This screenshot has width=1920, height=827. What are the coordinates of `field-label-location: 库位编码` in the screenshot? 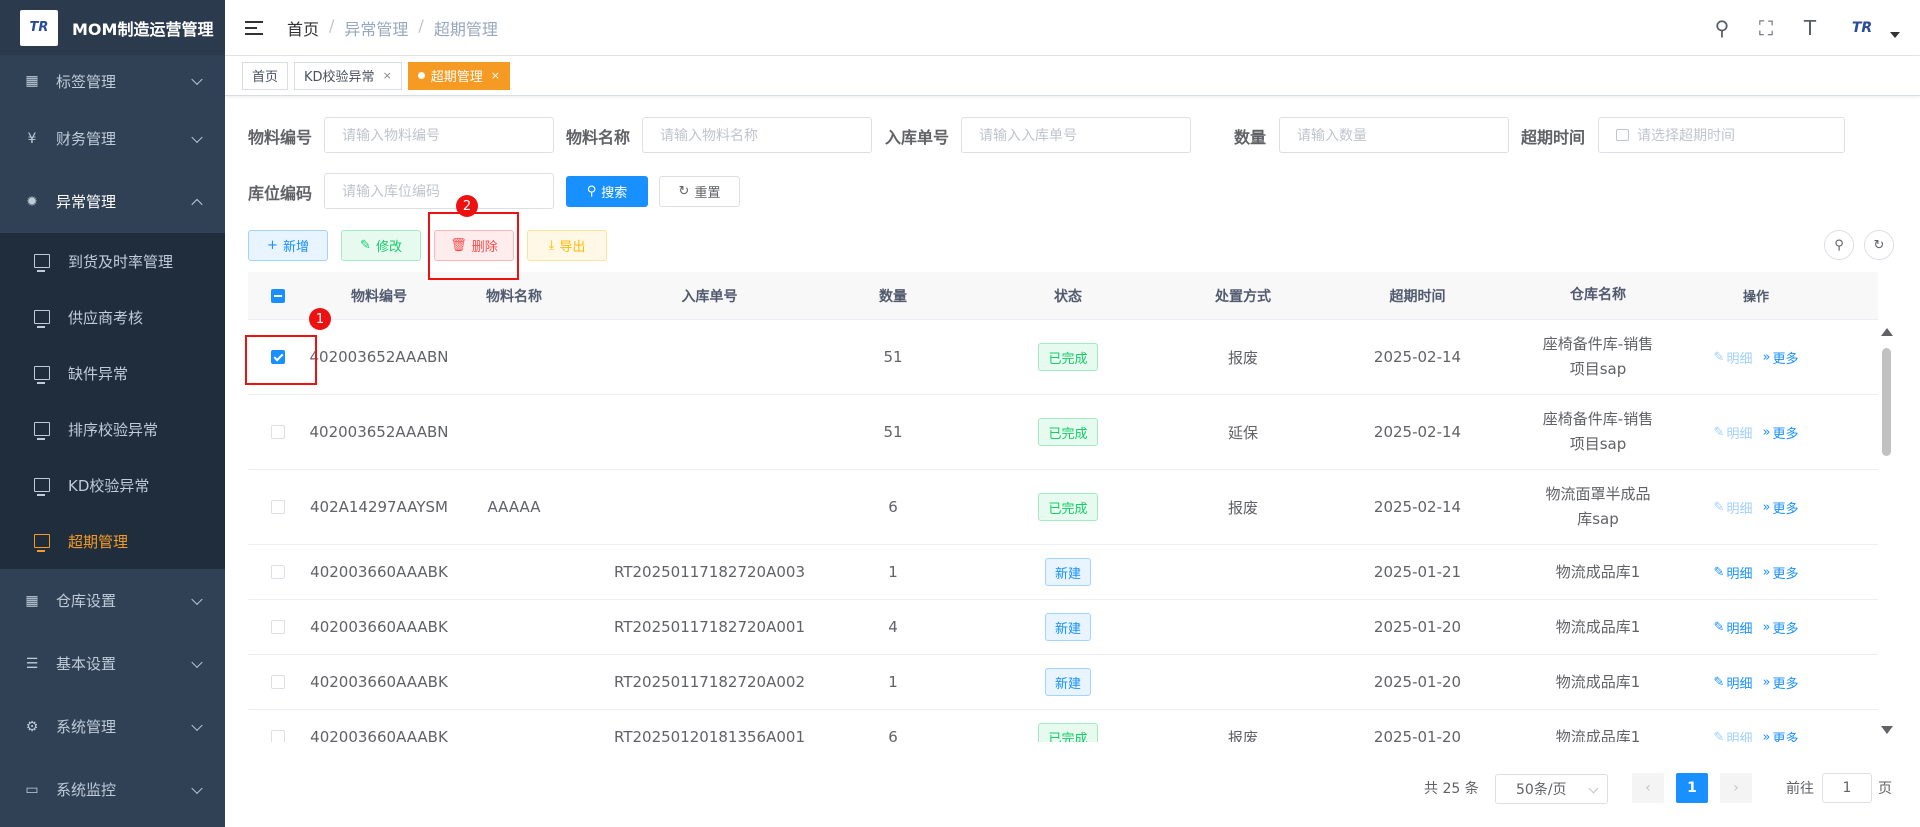 It's located at (280, 193).